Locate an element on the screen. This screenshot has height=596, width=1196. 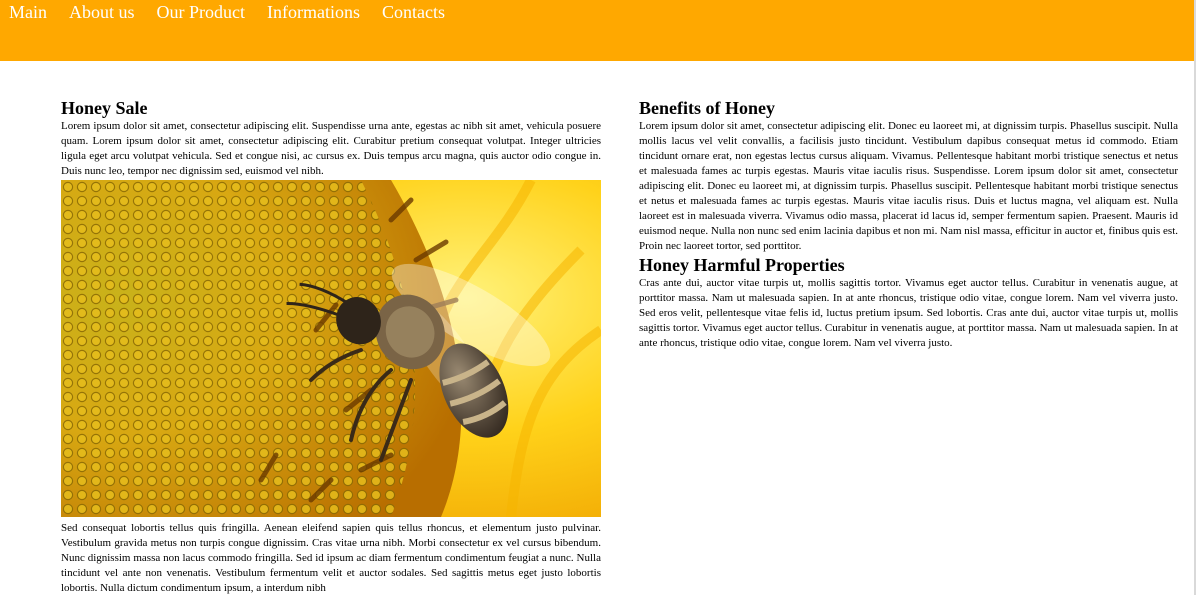
honey-sale-title: Honey Sale is located at coordinates (104, 108).